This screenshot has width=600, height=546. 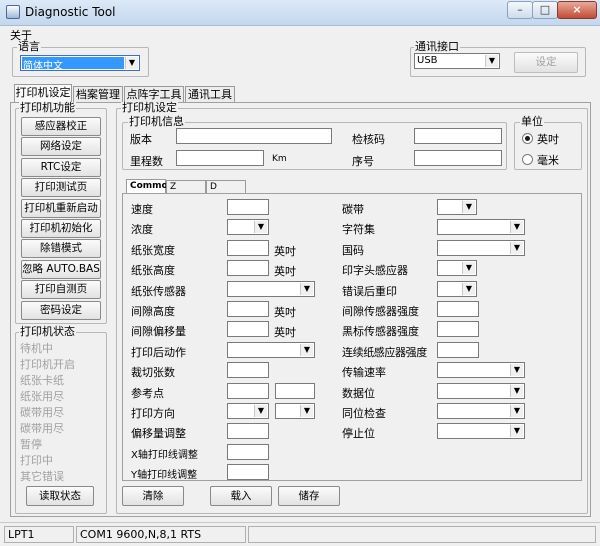 What do you see at coordinates (153, 496) in the screenshot?
I see `clear-button: 清除` at bounding box center [153, 496].